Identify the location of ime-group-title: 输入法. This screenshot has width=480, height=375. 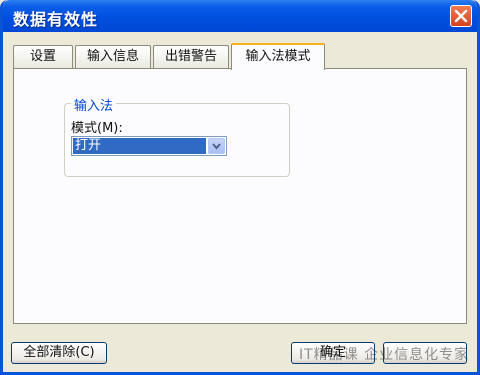
(94, 104).